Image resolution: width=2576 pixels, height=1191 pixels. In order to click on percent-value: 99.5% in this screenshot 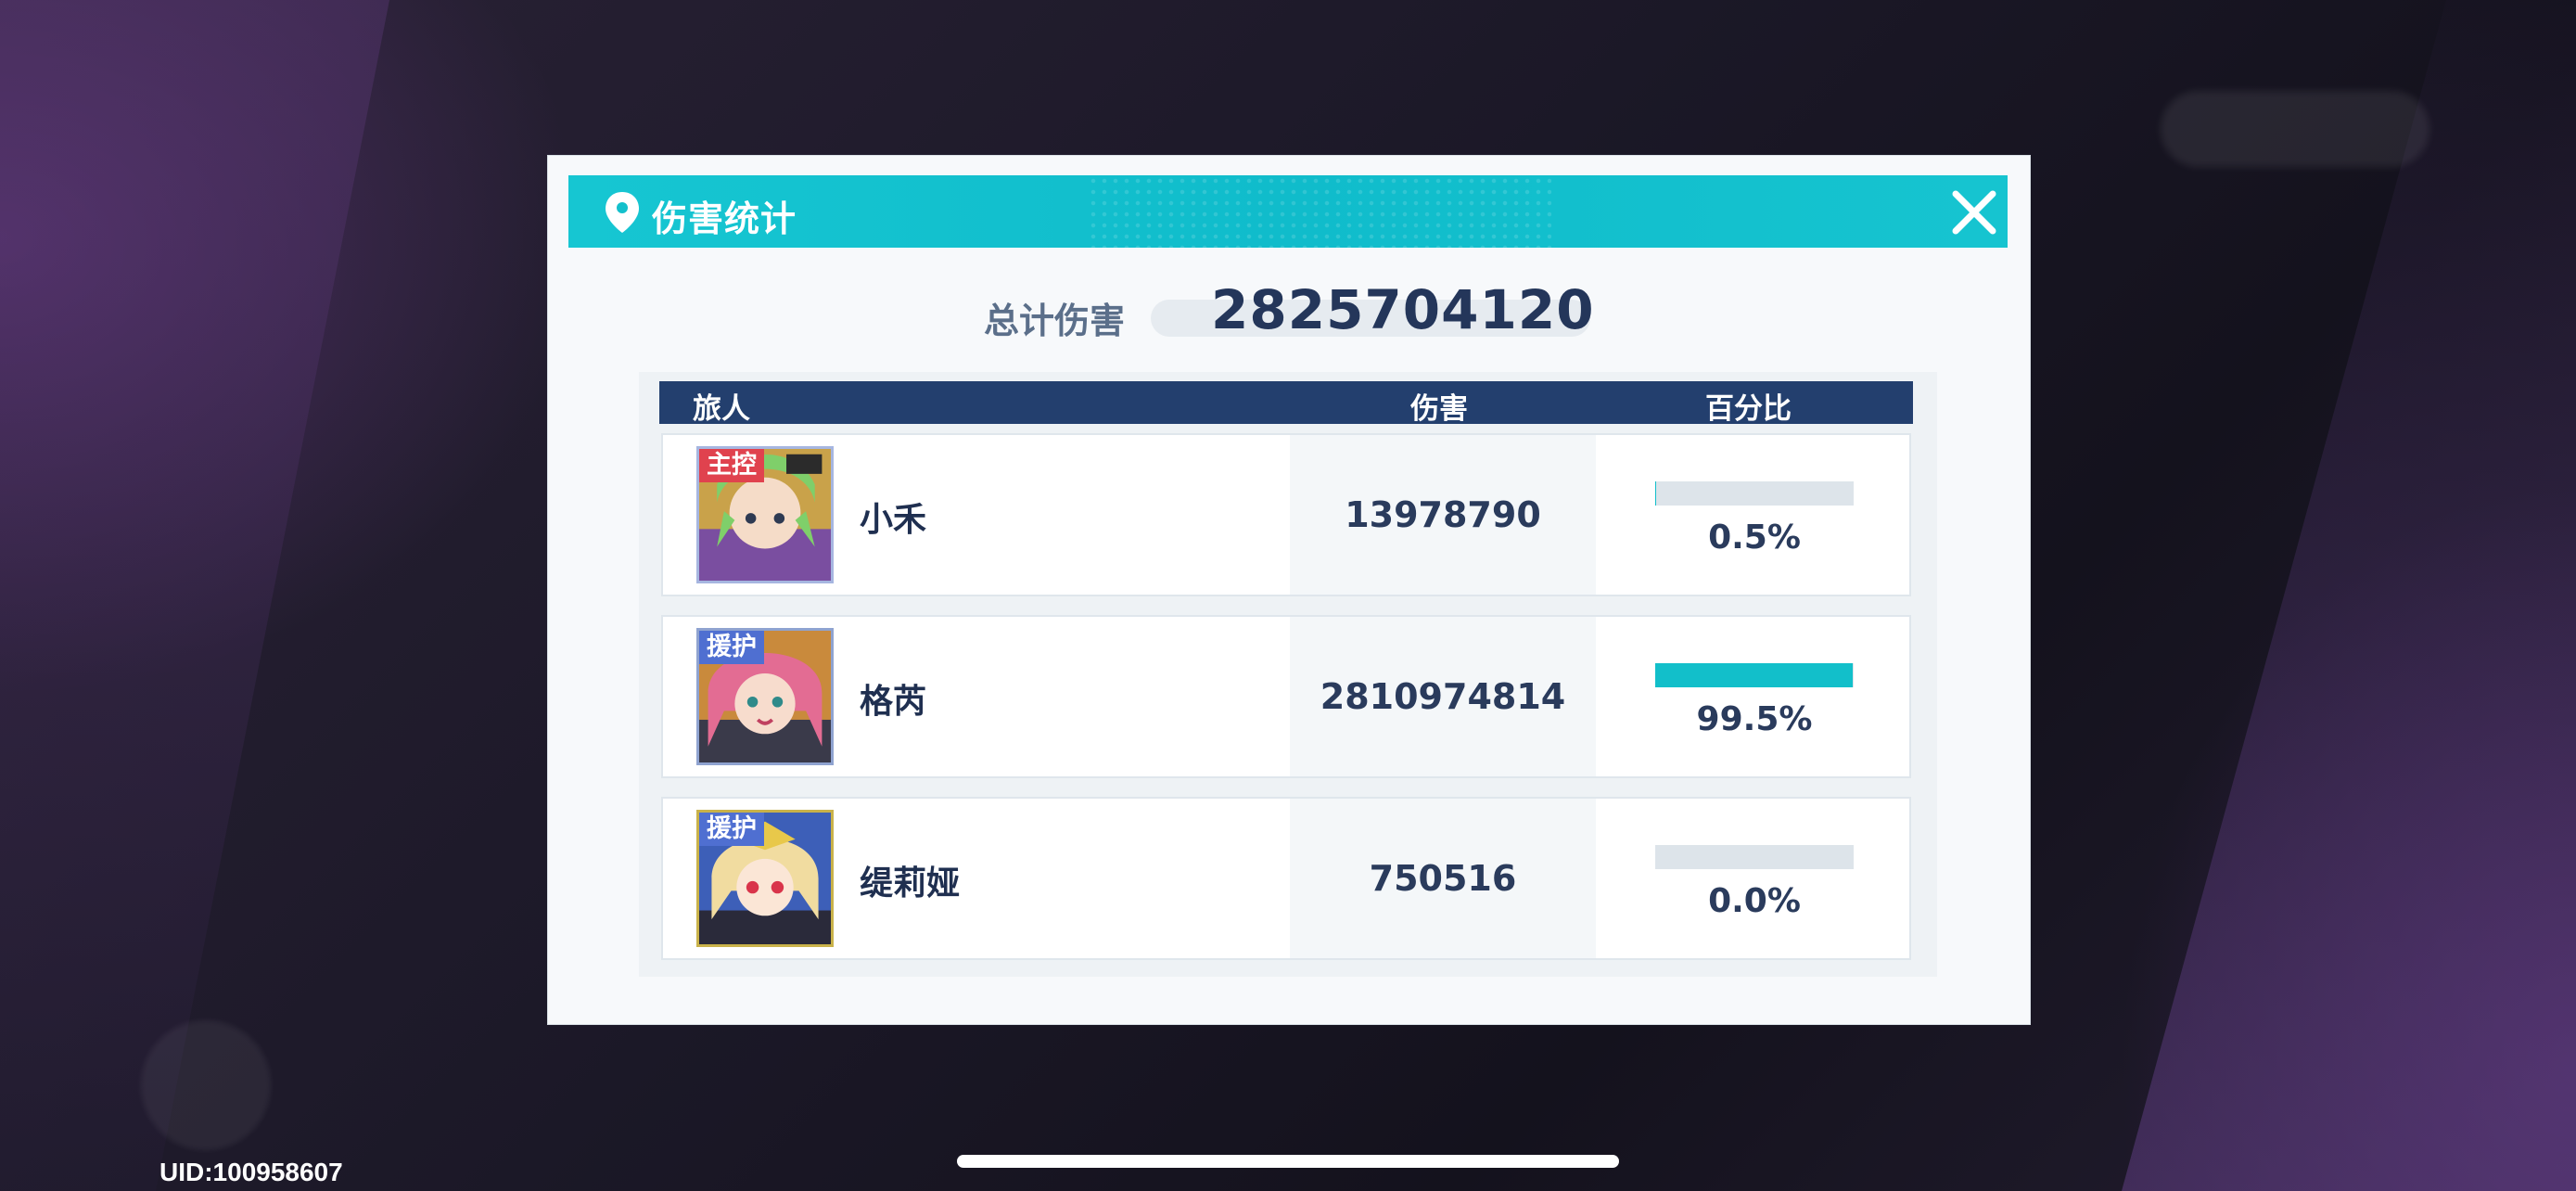, I will do `click(1754, 719)`.